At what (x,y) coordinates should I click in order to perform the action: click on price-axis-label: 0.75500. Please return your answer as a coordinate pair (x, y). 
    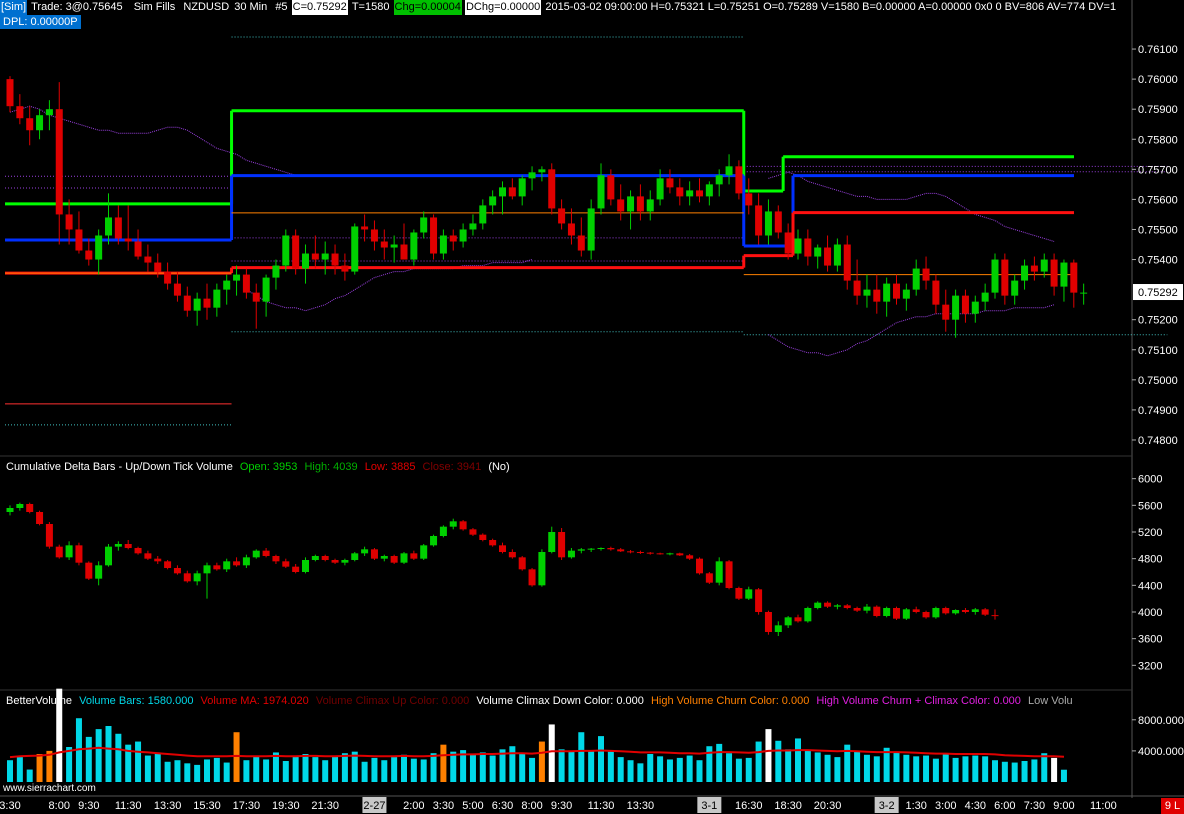
    Looking at the image, I should click on (1158, 230).